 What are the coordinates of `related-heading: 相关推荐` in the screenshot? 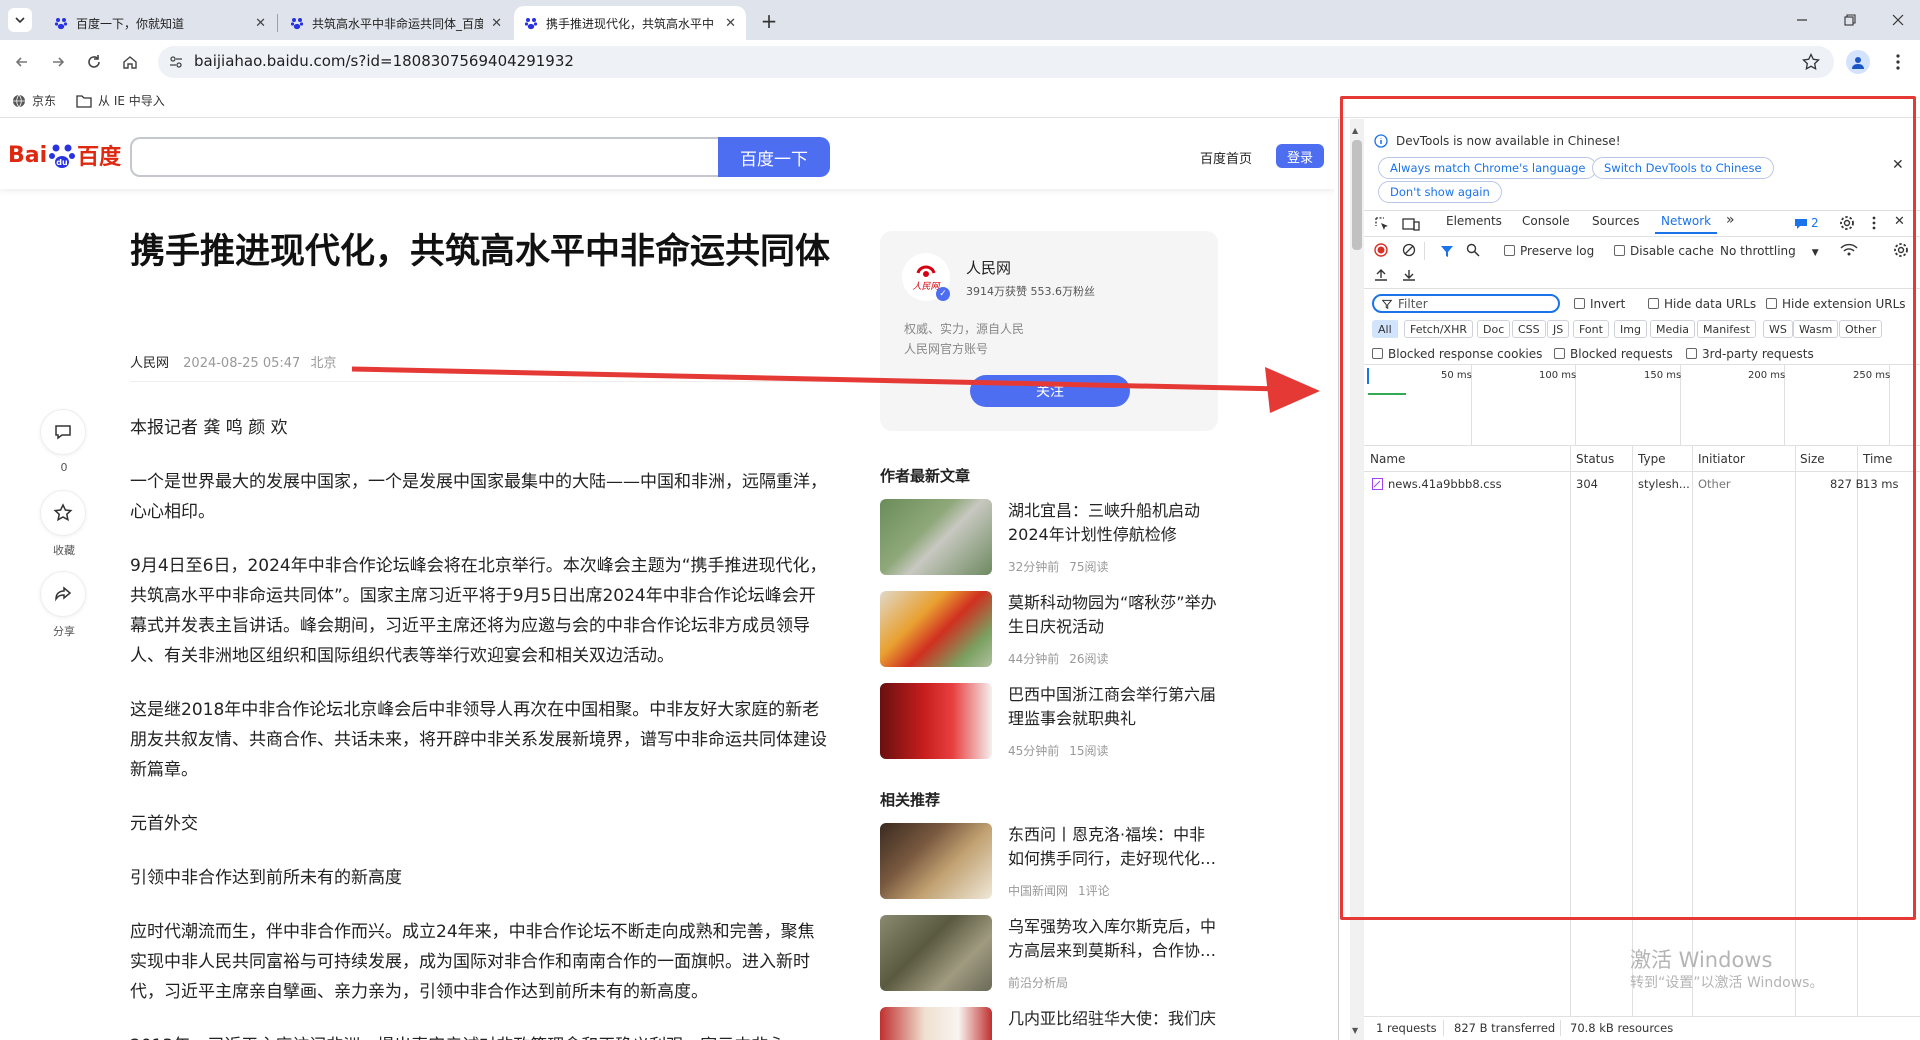 It's located at (910, 800).